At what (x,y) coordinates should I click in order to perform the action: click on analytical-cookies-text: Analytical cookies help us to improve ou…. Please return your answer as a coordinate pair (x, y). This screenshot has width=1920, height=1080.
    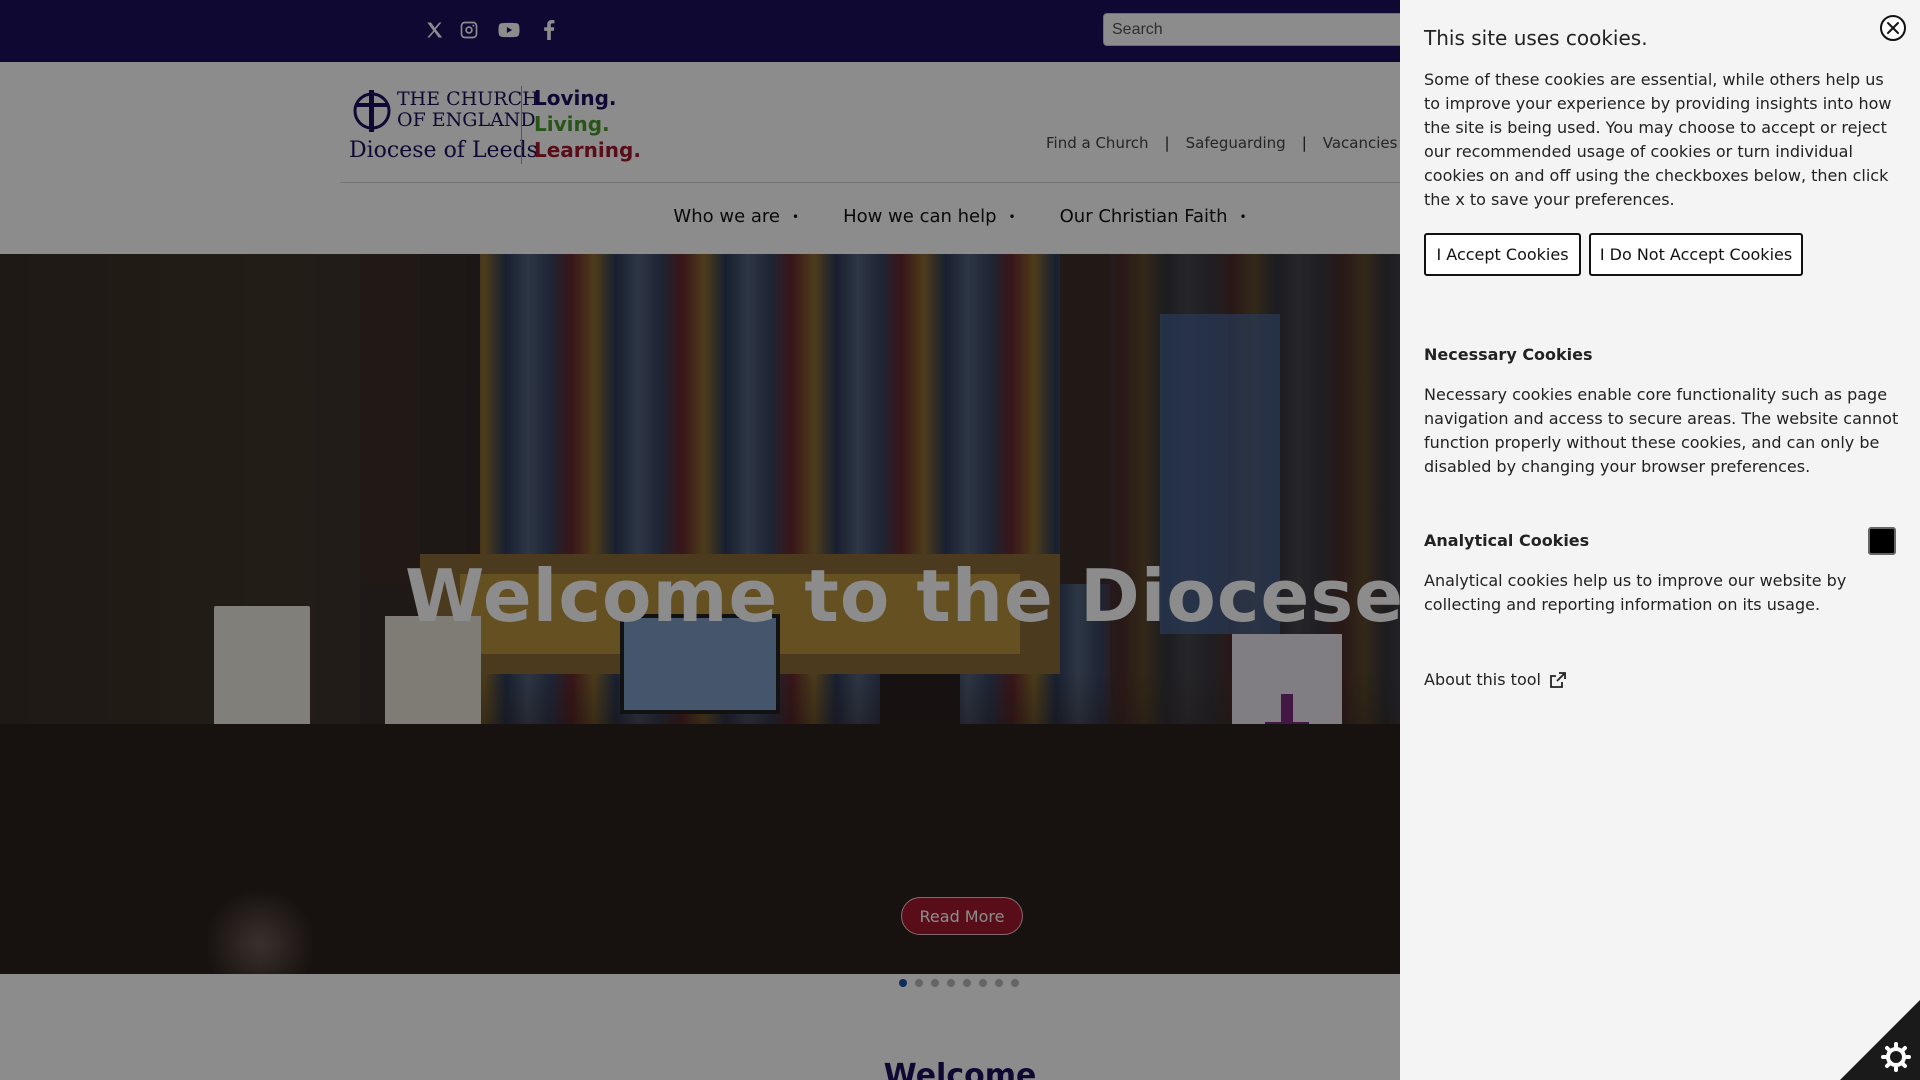
    Looking at the image, I should click on (1635, 592).